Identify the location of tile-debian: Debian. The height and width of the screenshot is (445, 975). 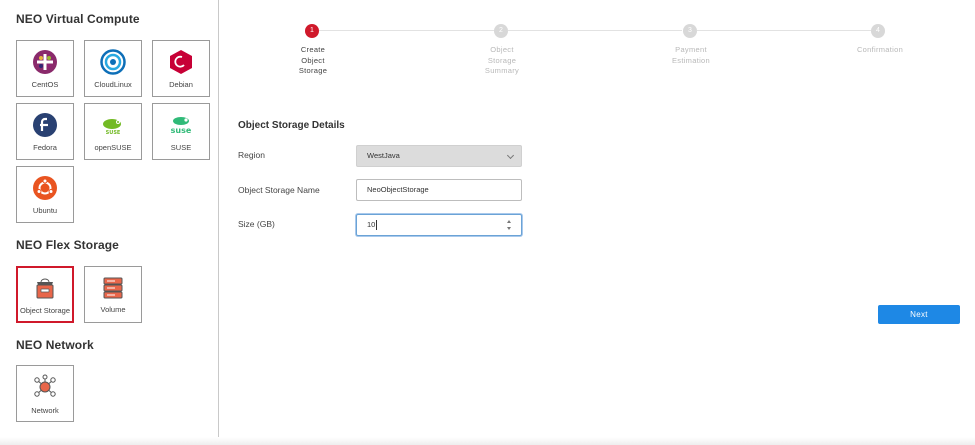
(181, 68).